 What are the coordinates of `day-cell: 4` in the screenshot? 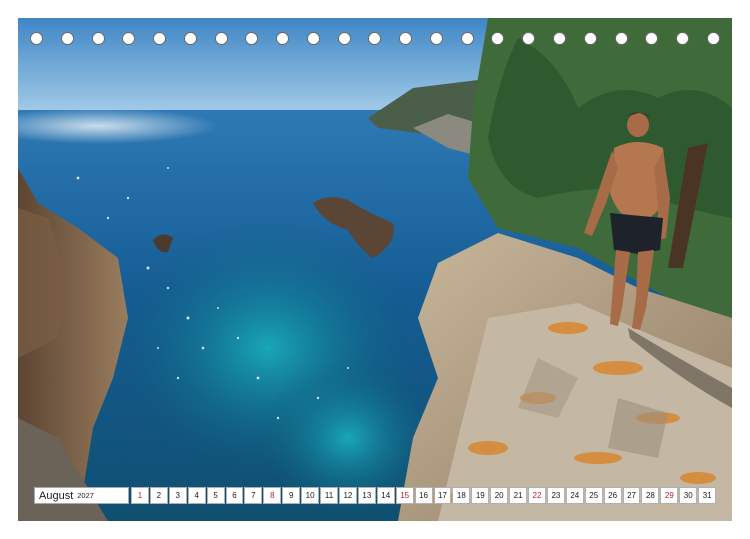 It's located at (196, 495).